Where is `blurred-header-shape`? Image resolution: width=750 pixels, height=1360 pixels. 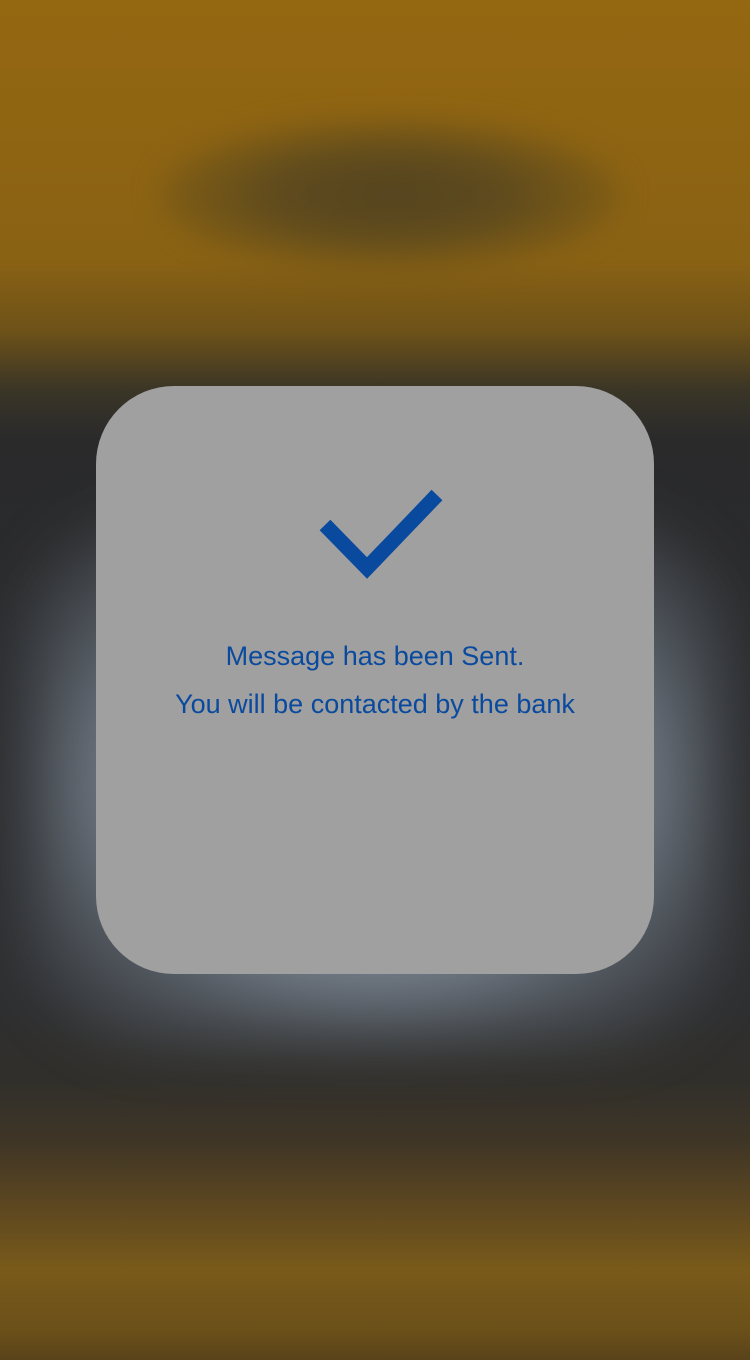 blurred-header-shape is located at coordinates (390, 195).